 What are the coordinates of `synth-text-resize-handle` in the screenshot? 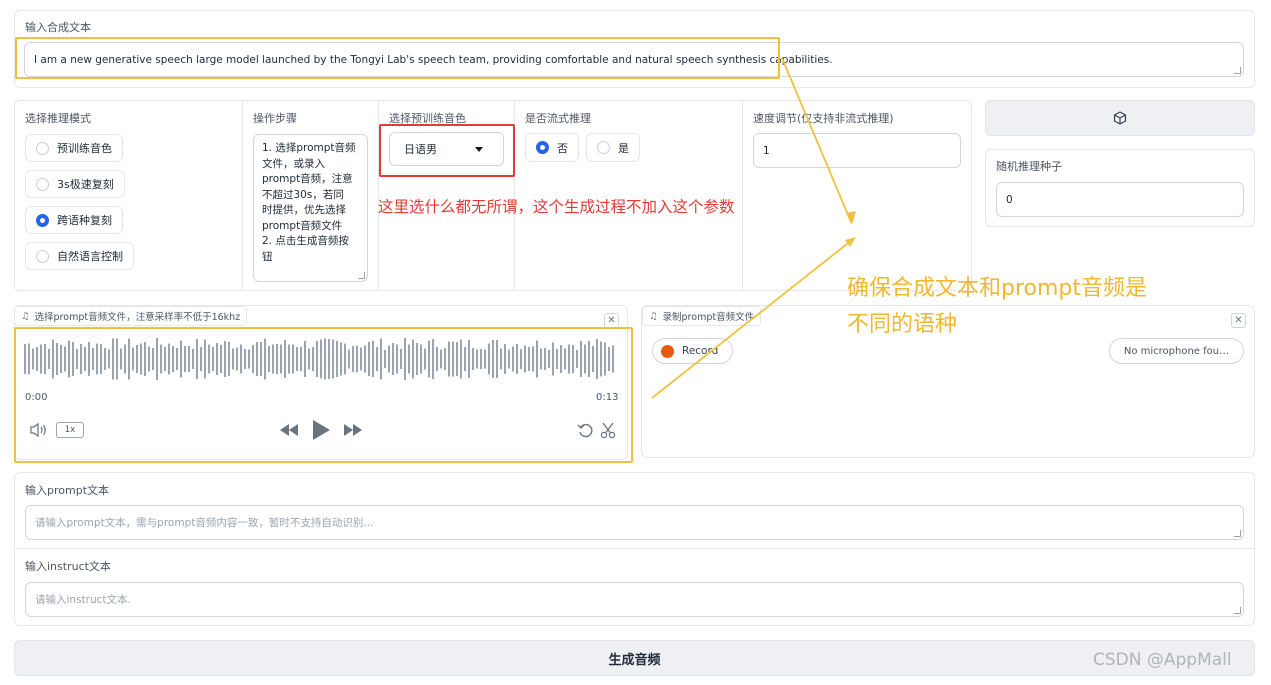 It's located at (1237, 70).